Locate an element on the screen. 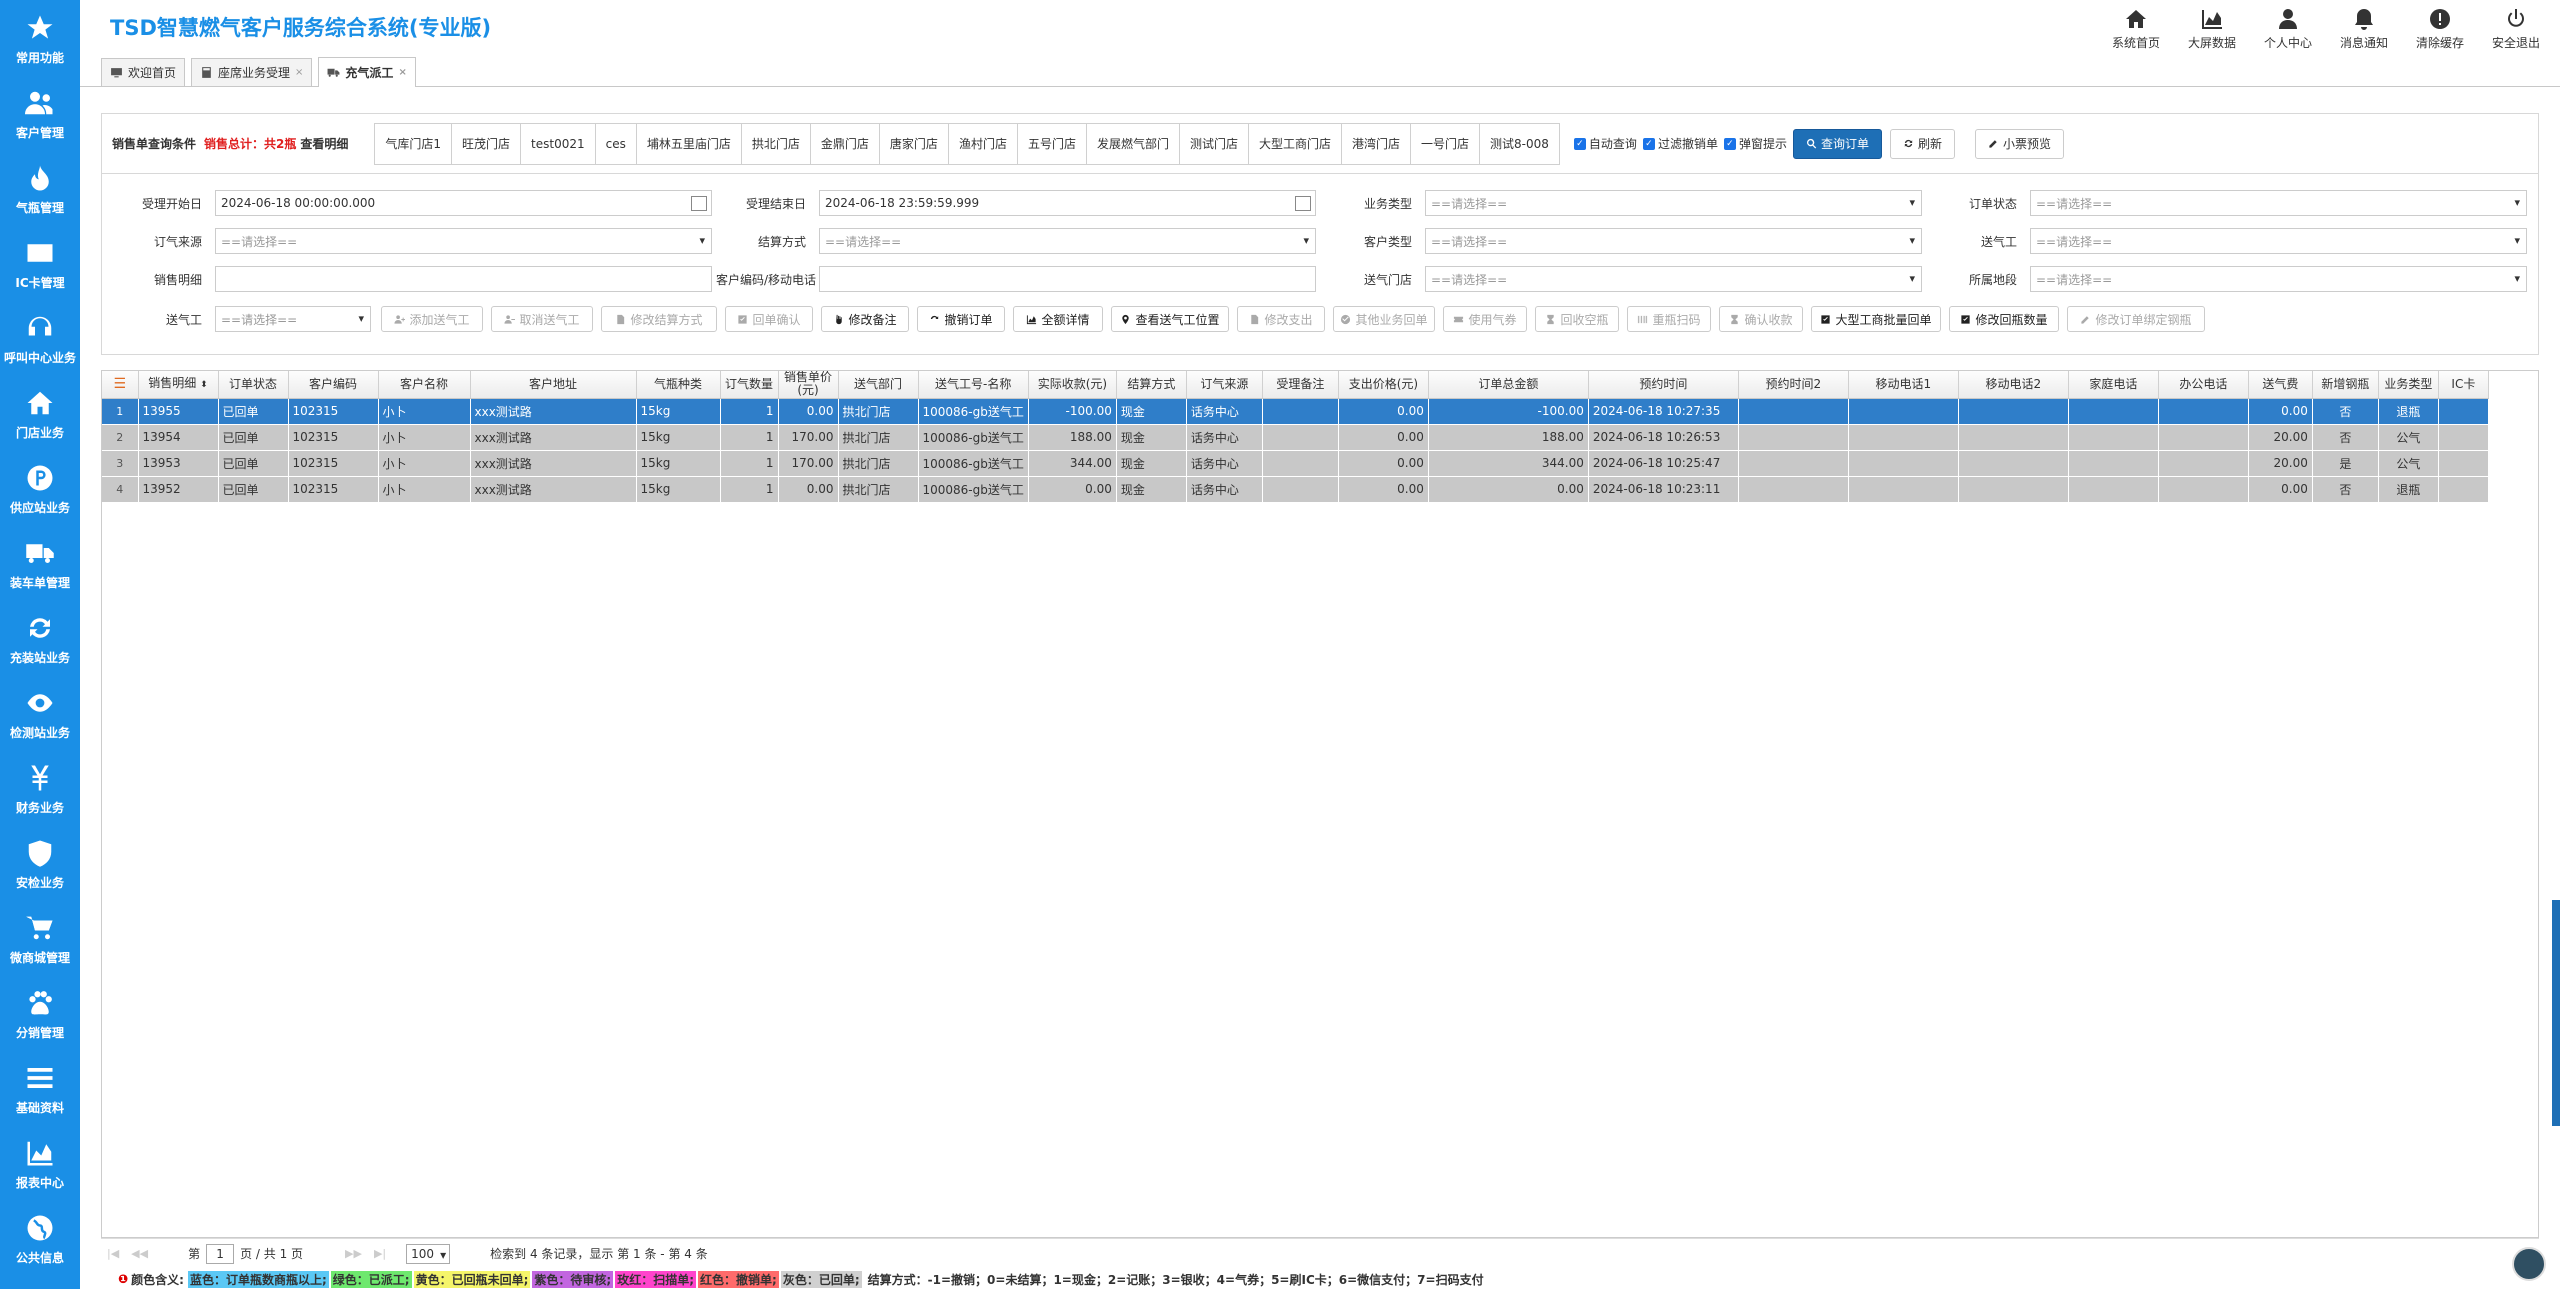  column-header: 业务类型 is located at coordinates (2408, 385).